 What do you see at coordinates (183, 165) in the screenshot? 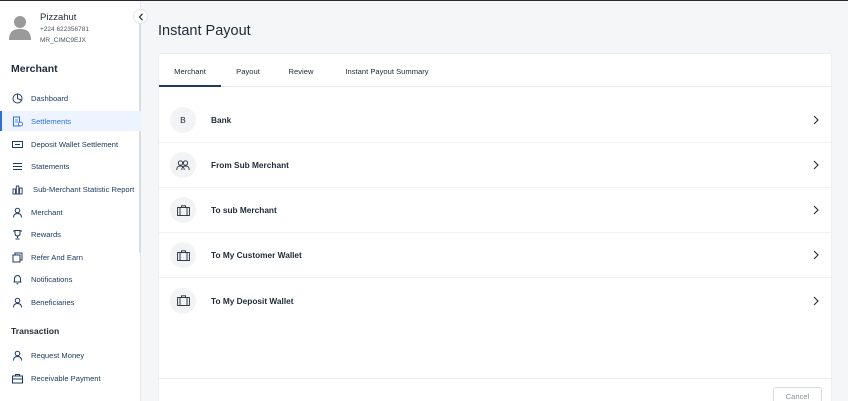
I see `users-icon` at bounding box center [183, 165].